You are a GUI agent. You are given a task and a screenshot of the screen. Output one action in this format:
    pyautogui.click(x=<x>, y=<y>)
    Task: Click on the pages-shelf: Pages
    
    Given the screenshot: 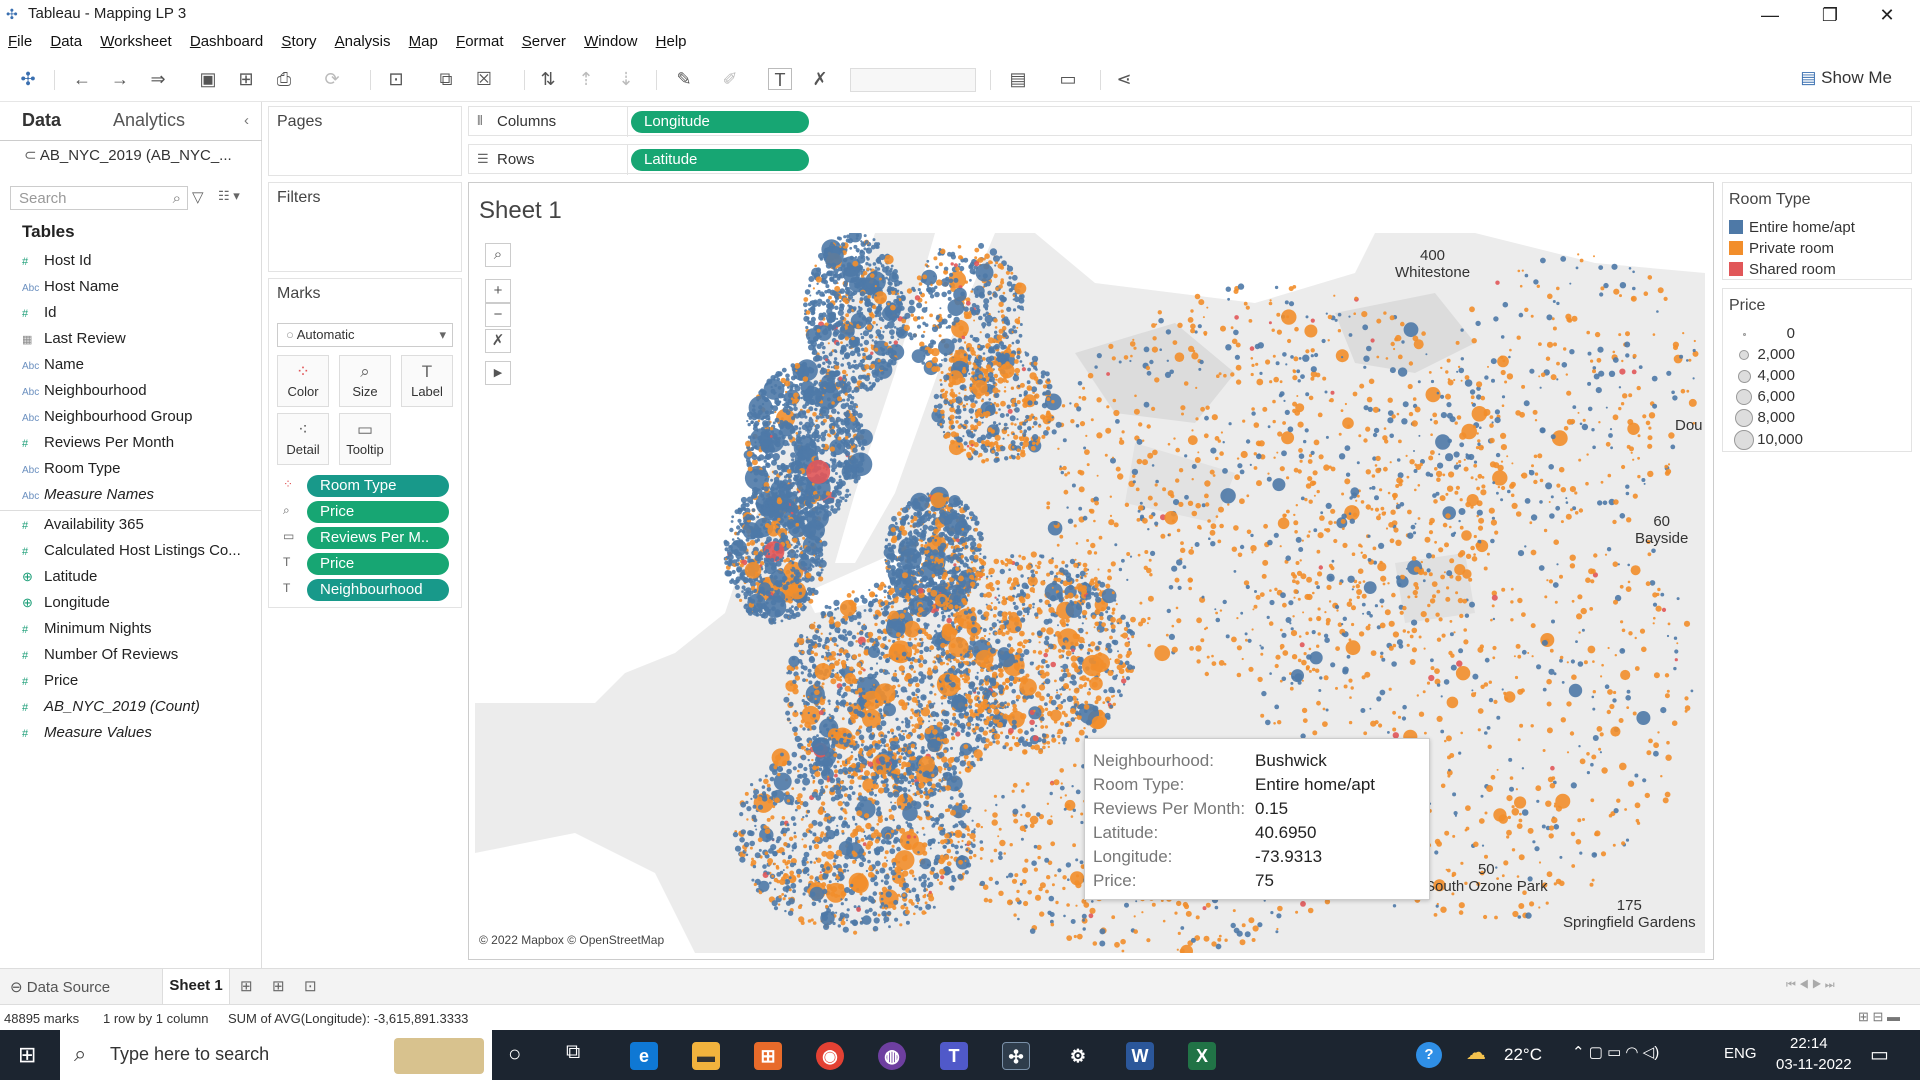 What is the action you would take?
    pyautogui.click(x=365, y=141)
    